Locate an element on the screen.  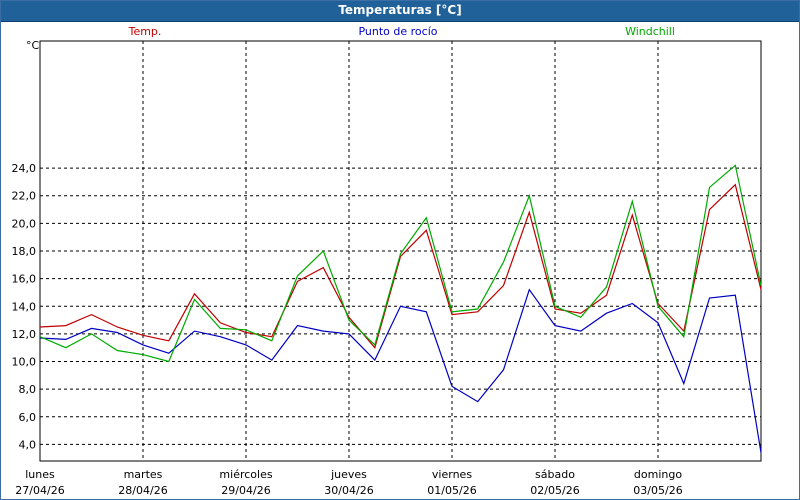
x-tick-date: 02/05/26 is located at coordinates (554, 490).